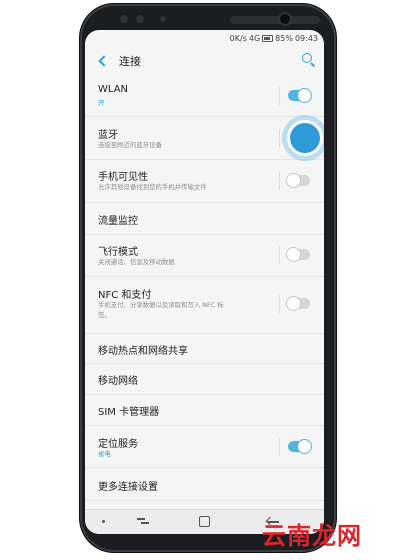 This screenshot has width=400, height=560. I want to click on item-description: 手机支付、分享数据以及读取和写入 NFC 标, so click(161, 305).